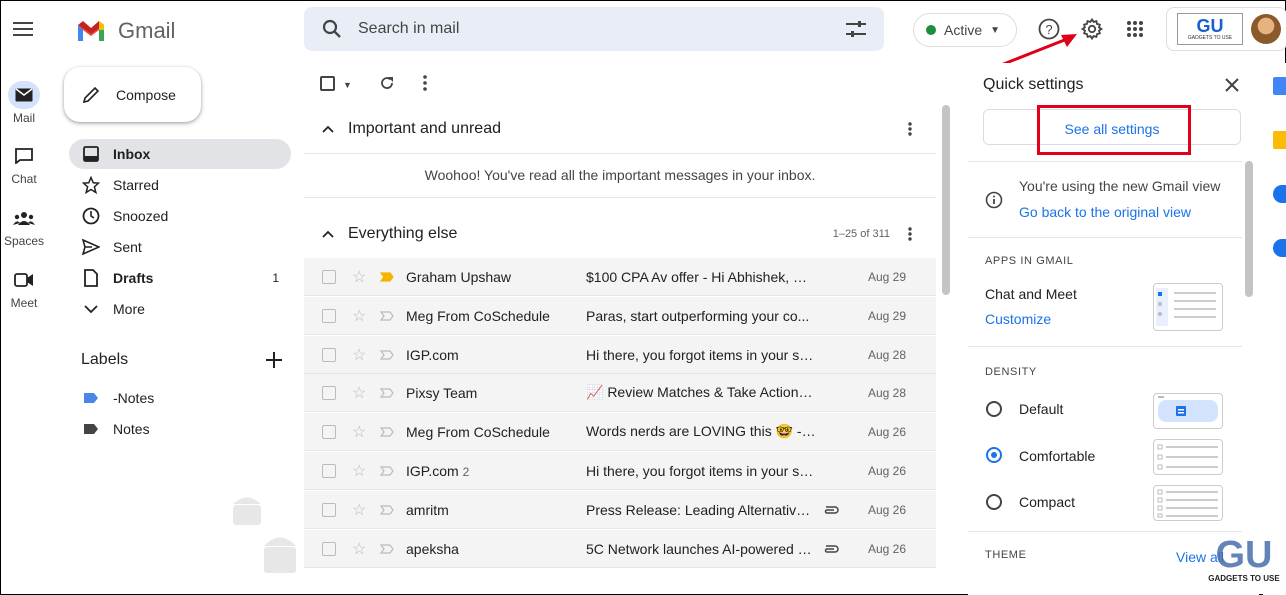 This screenshot has height=595, width=1286. Describe the element at coordinates (1210, 38) in the screenshot. I see `brand-logo-sub: GADGETS TO USE` at that location.